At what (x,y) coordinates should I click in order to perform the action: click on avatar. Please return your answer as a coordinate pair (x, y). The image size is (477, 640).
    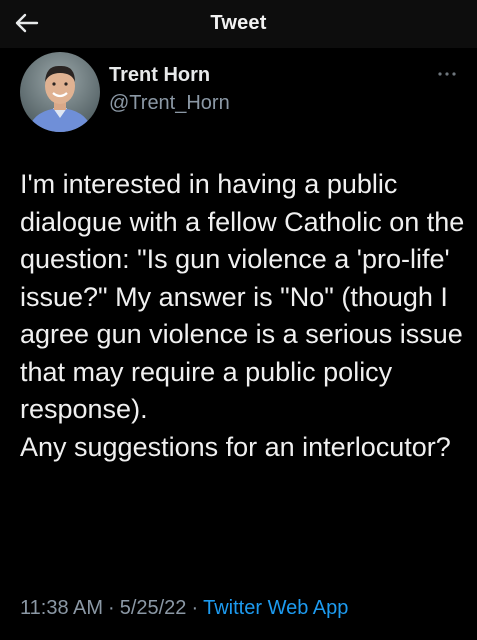
    Looking at the image, I should click on (60, 92).